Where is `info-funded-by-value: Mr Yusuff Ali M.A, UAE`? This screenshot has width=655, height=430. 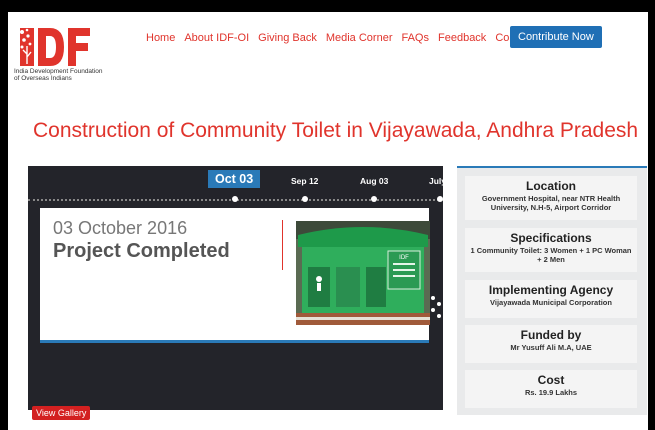
info-funded-by-value: Mr Yusuff Ali M.A, UAE is located at coordinates (551, 347).